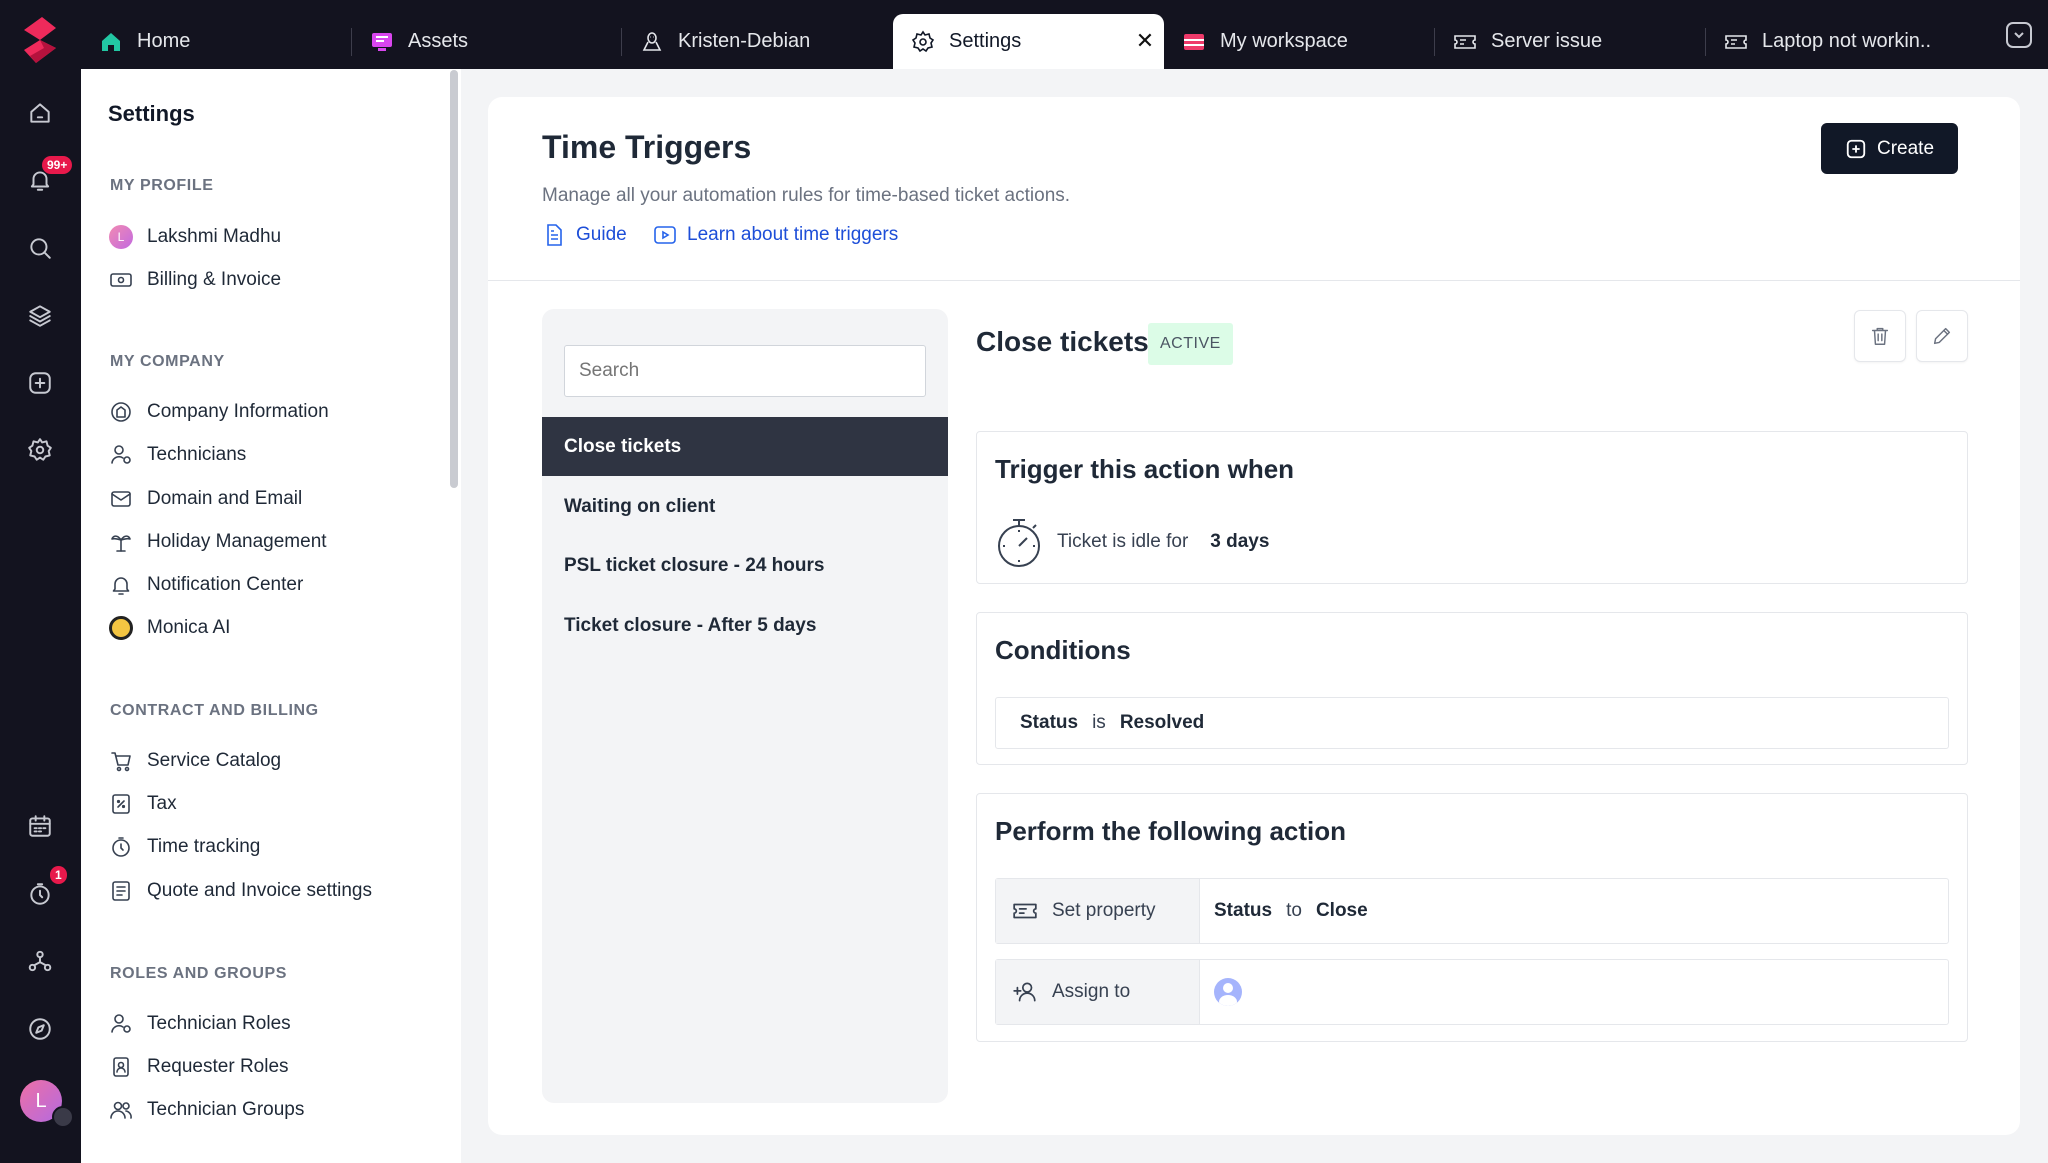 The image size is (2048, 1163). I want to click on sidebar-scrollbar, so click(454, 279).